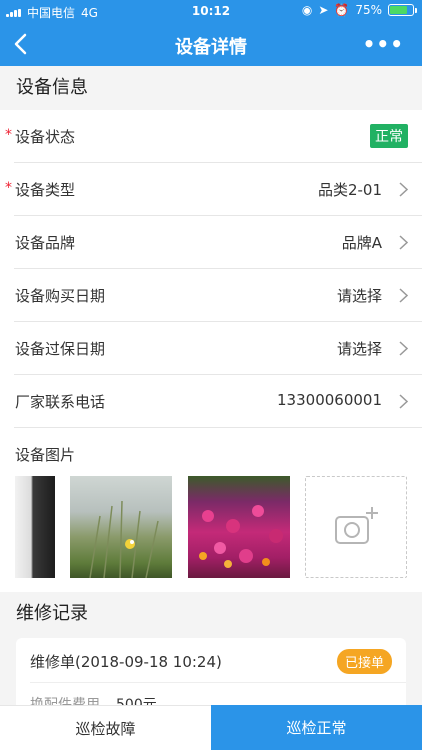 The image size is (422, 750). I want to click on report-normal-button: 巡检正常, so click(316, 727).